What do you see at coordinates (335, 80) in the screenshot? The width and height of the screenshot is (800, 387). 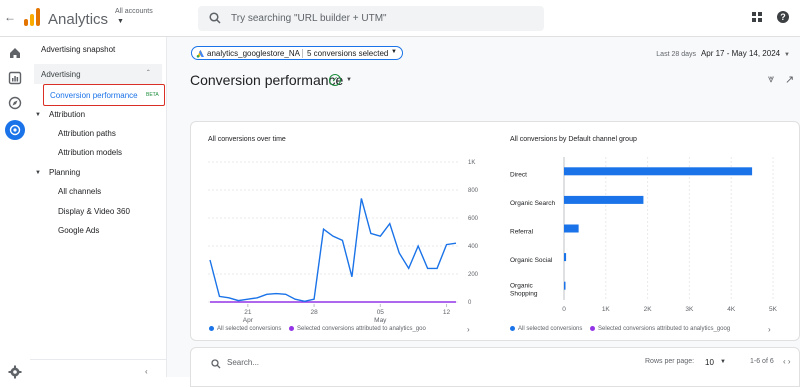 I see `check-circle-icon: ✓` at bounding box center [335, 80].